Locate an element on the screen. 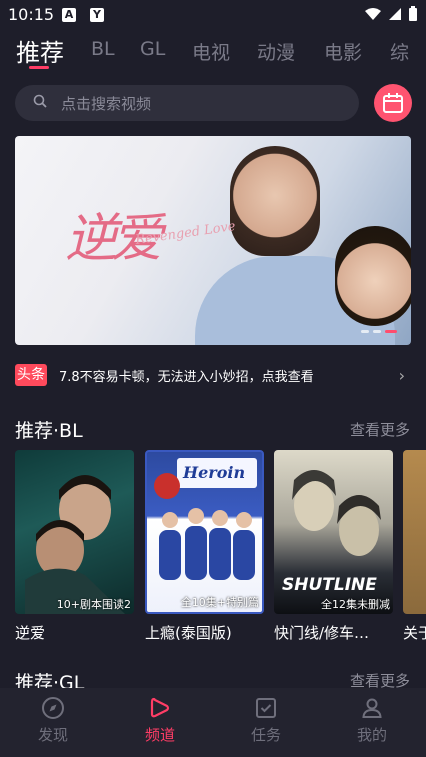 The width and height of the screenshot is (426, 757). tab-recommend: 推荐 is located at coordinates (40, 50).